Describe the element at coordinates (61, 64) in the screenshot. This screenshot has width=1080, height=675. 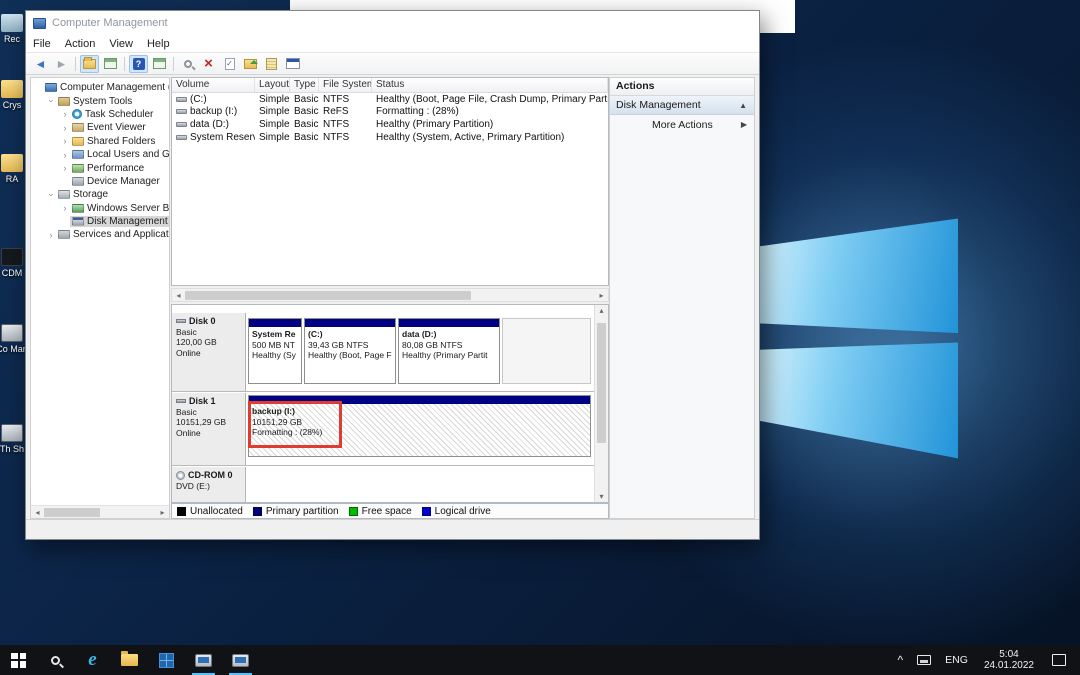
I see `forward-icon` at that location.